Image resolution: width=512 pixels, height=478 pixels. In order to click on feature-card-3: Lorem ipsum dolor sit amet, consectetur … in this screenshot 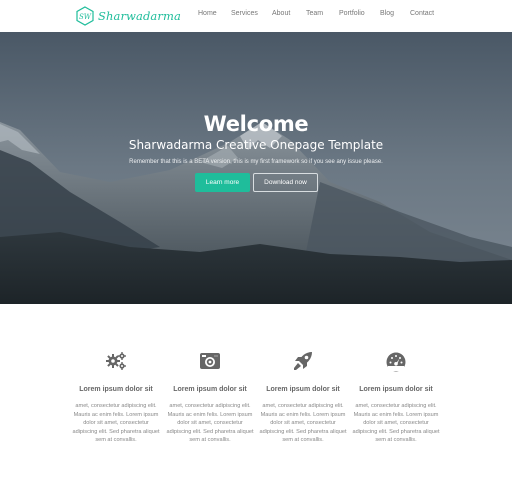, I will do `click(303, 397)`.